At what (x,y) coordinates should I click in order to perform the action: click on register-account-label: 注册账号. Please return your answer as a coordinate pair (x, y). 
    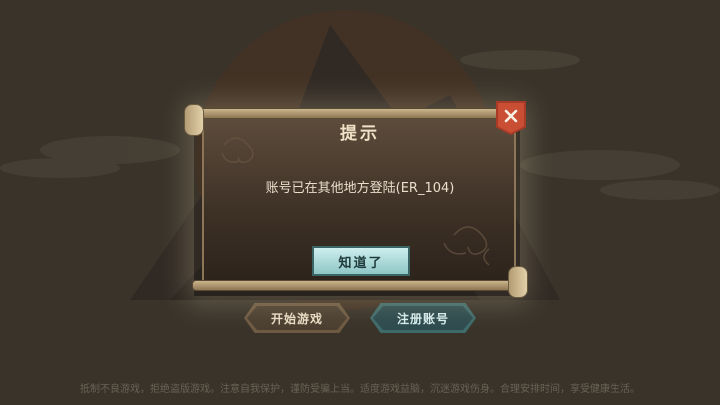
    Looking at the image, I should click on (422, 318).